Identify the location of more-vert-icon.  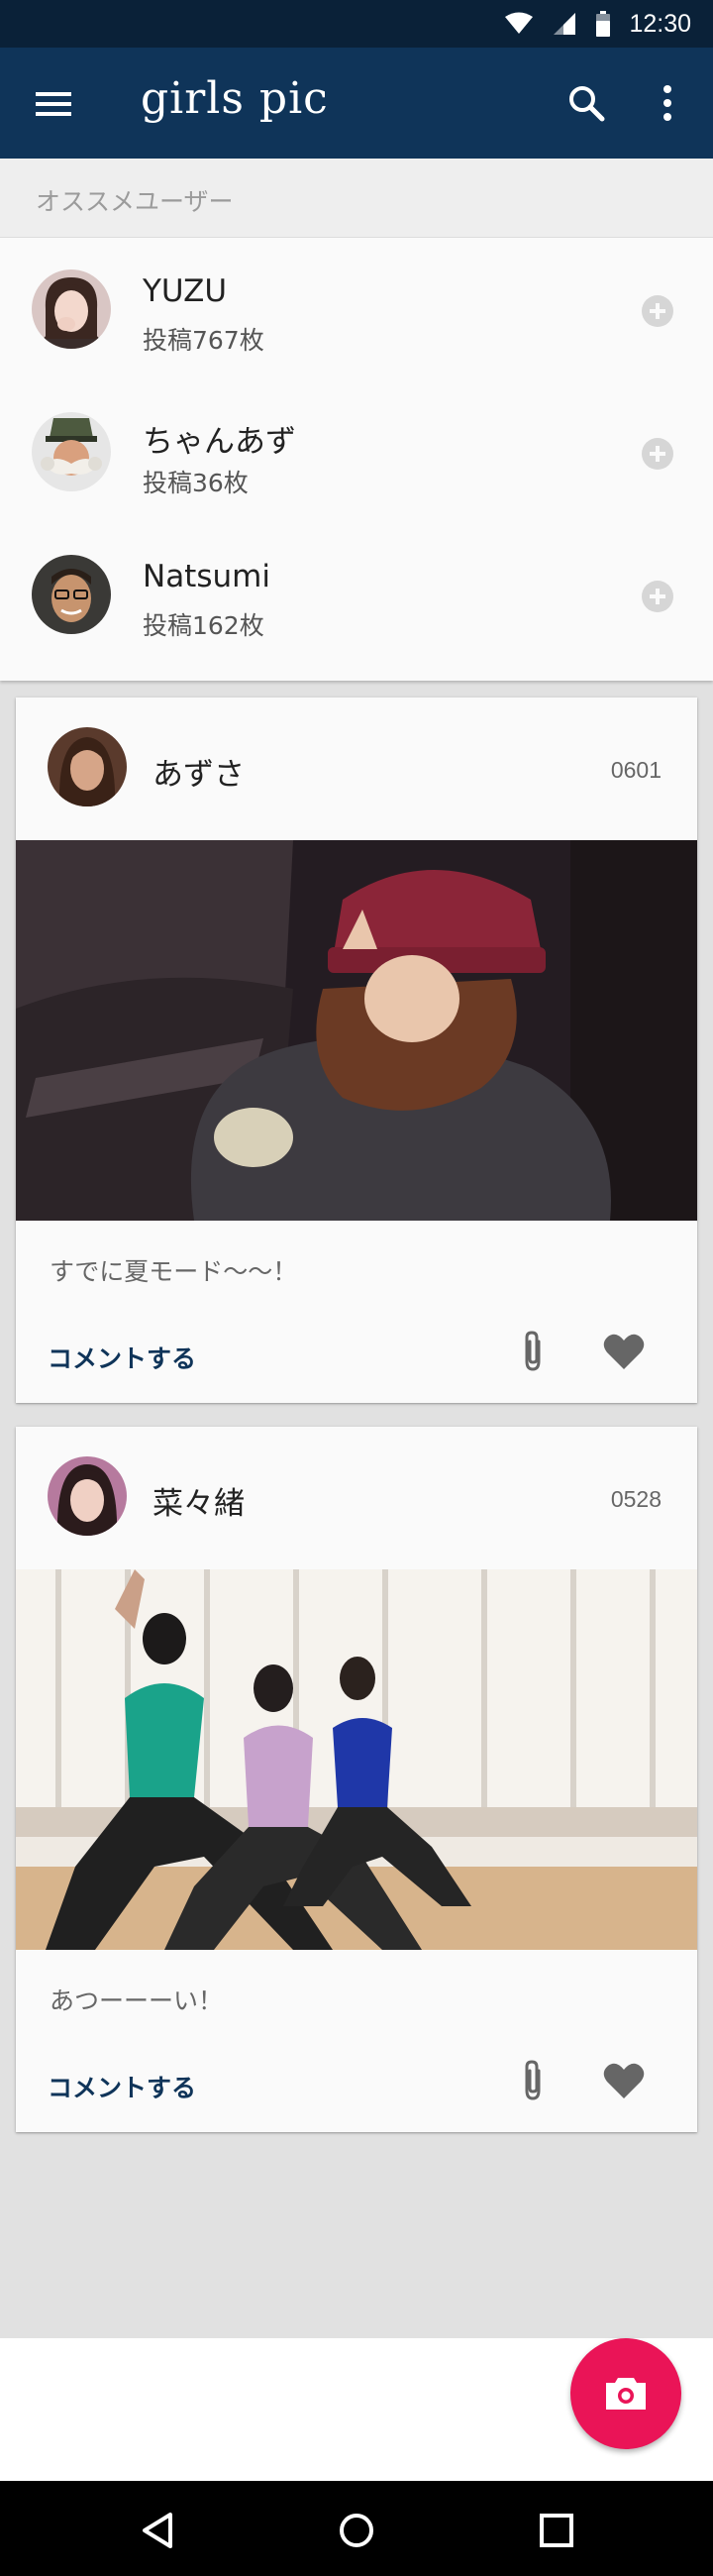
(667, 103).